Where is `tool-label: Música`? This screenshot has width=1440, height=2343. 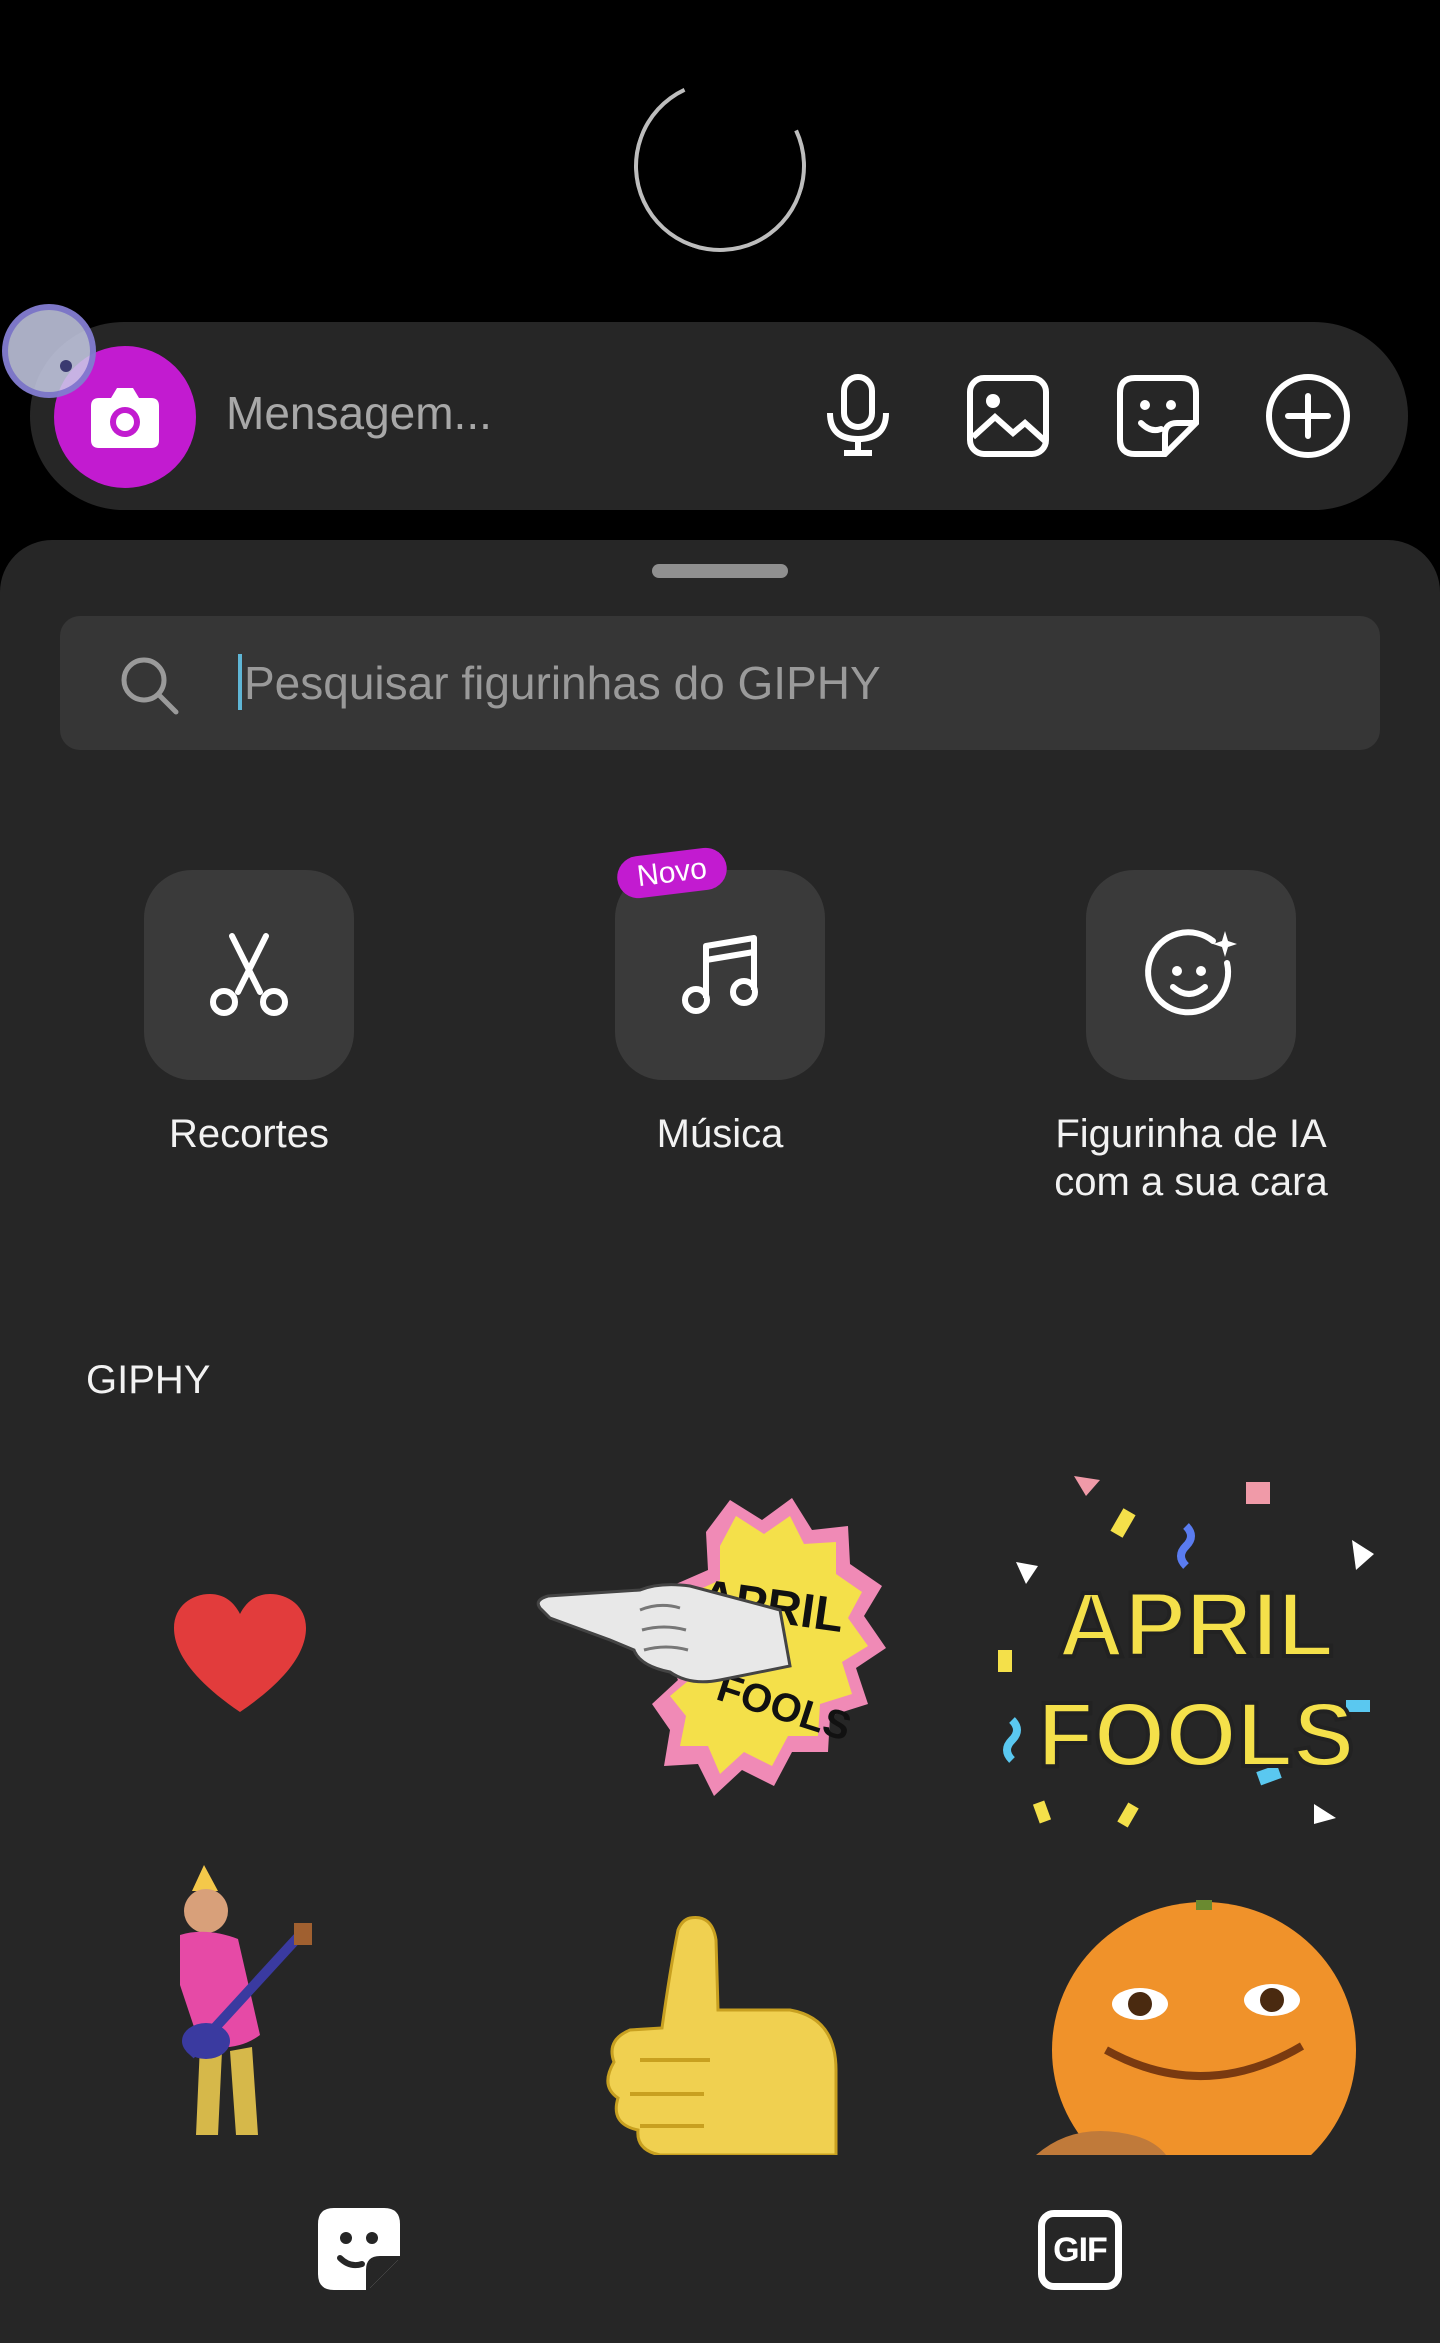
tool-label: Música is located at coordinates (720, 1134).